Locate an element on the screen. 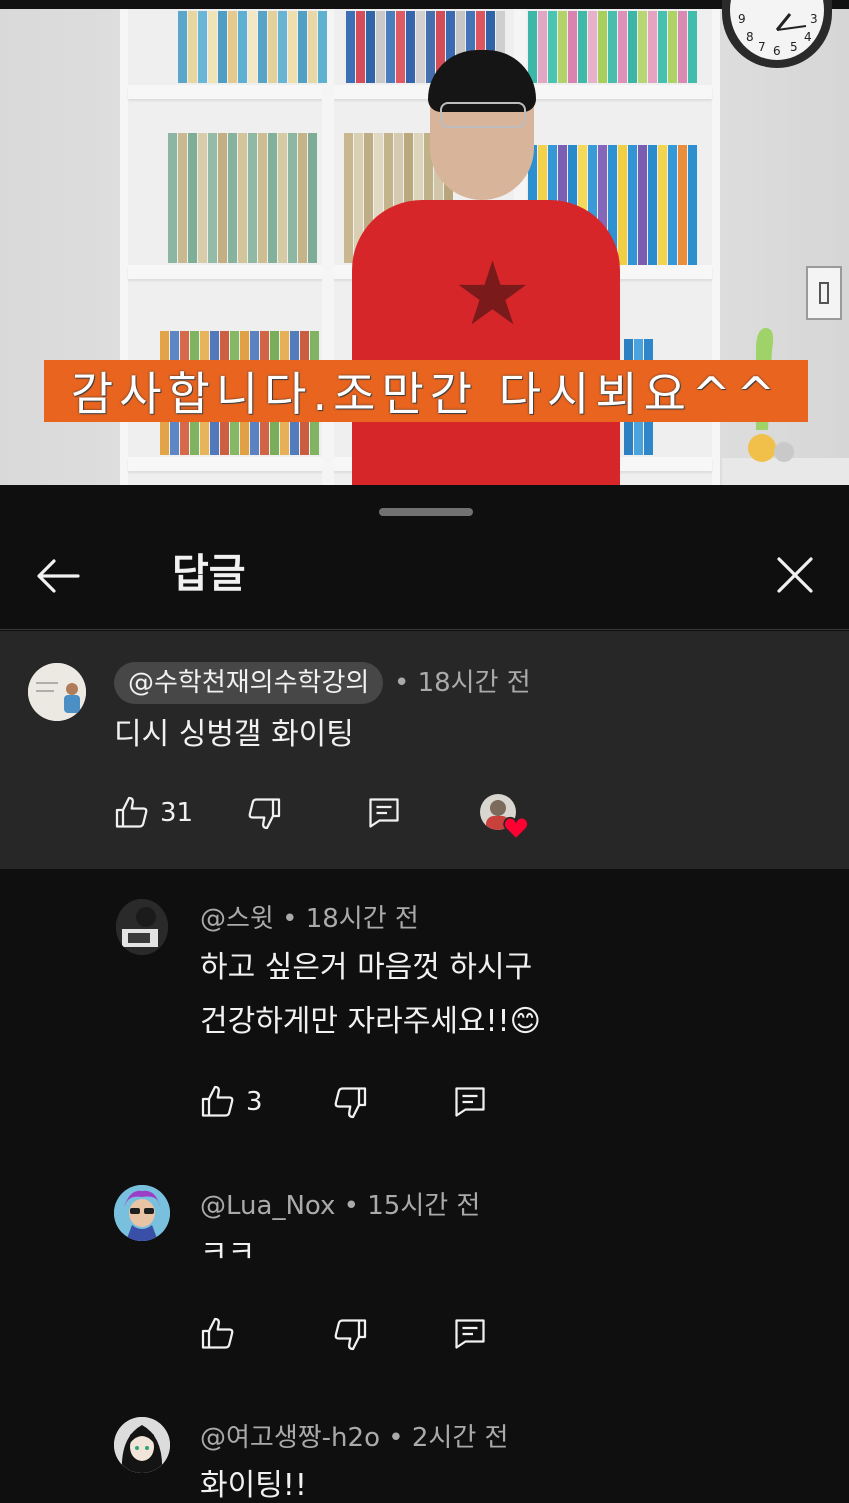  sheet-header: 답글 is located at coordinates (424, 579).